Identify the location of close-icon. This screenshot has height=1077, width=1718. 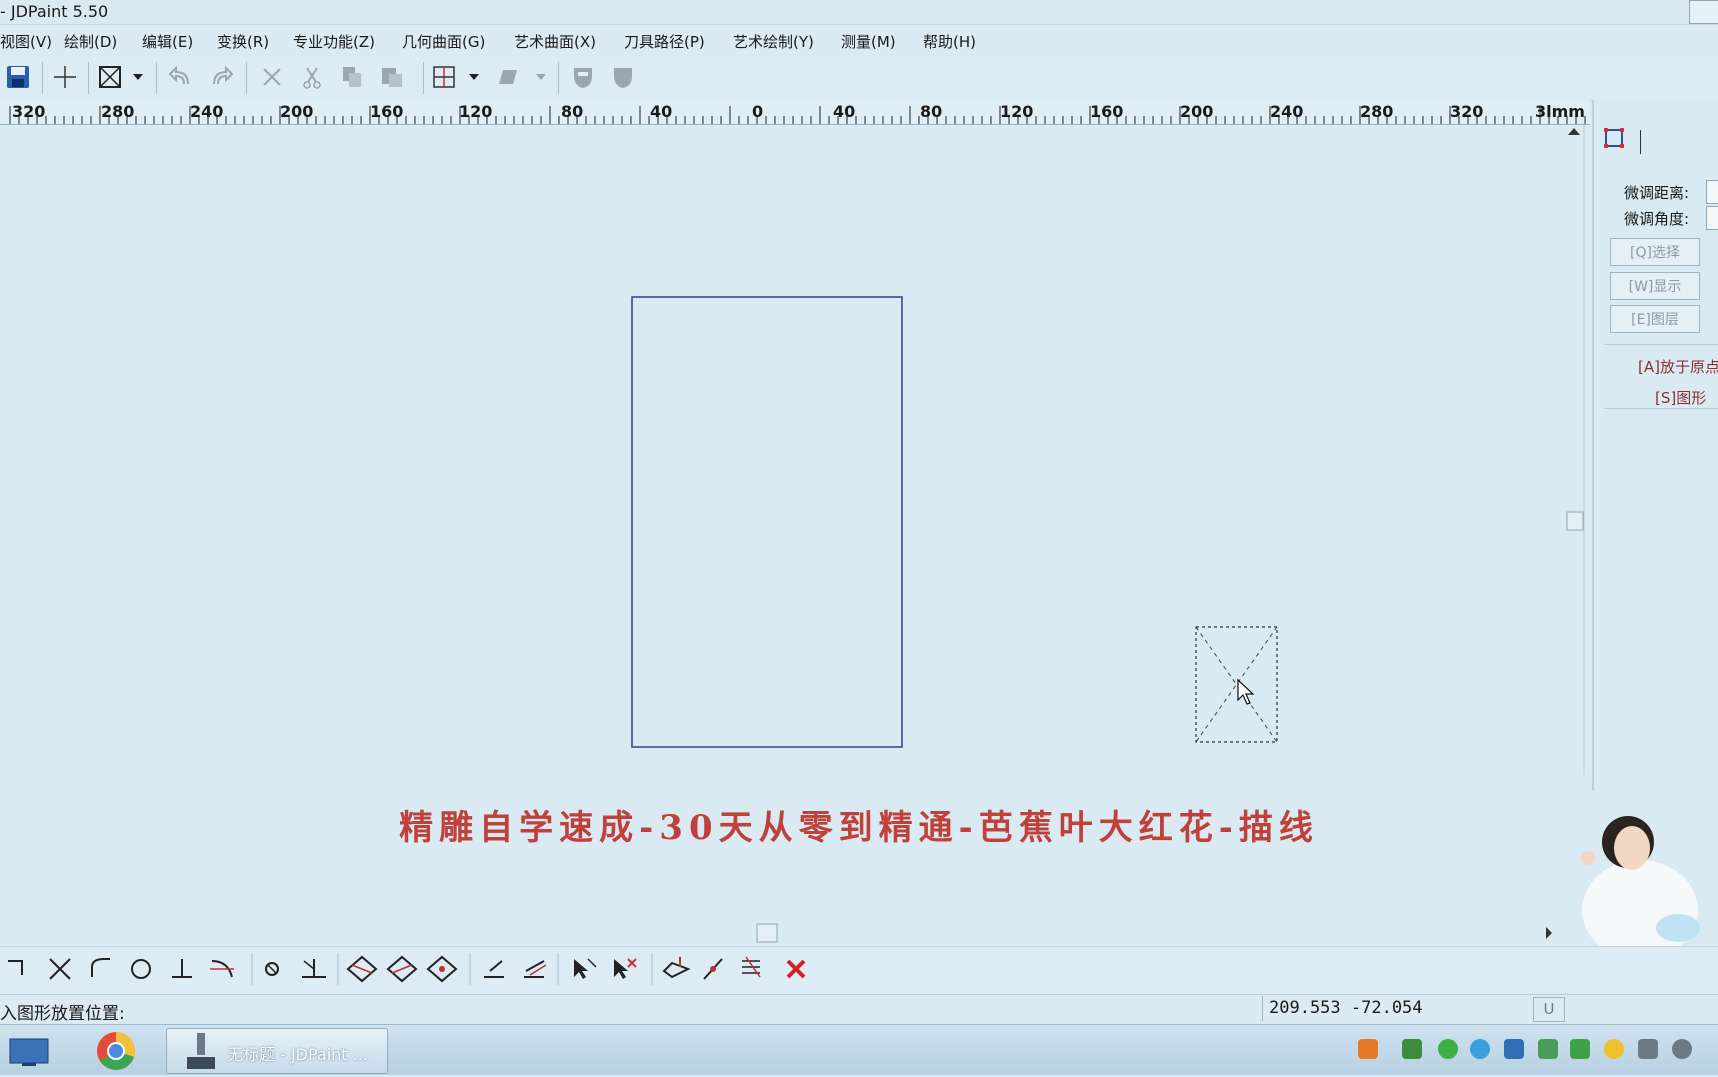
(796, 969).